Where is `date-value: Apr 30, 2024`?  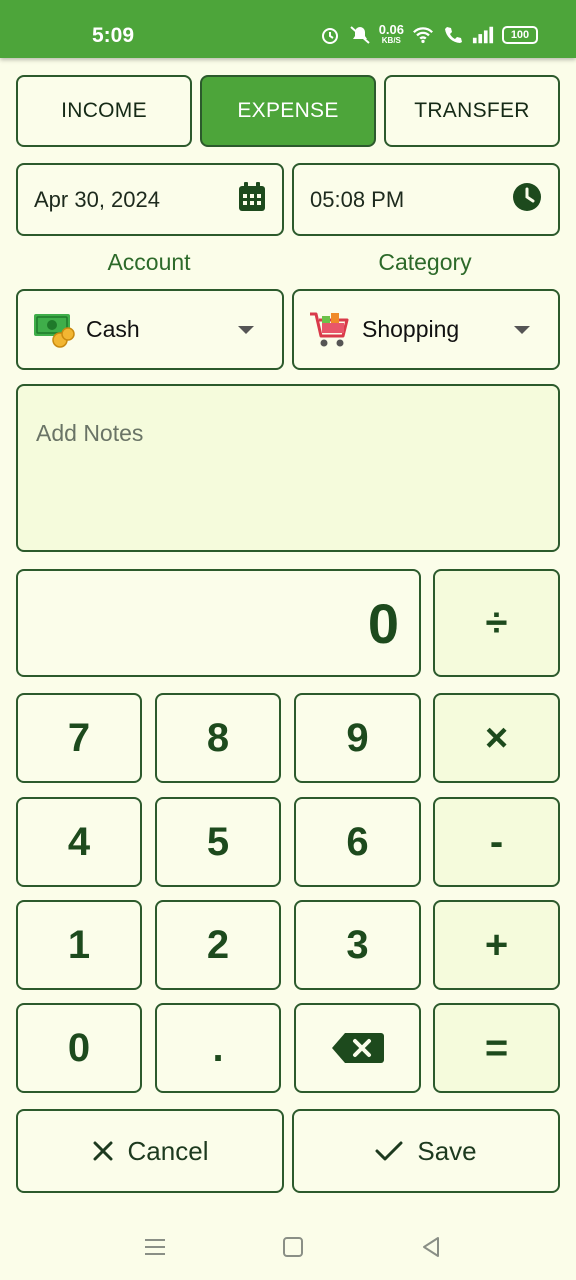
date-value: Apr 30, 2024 is located at coordinates (97, 199).